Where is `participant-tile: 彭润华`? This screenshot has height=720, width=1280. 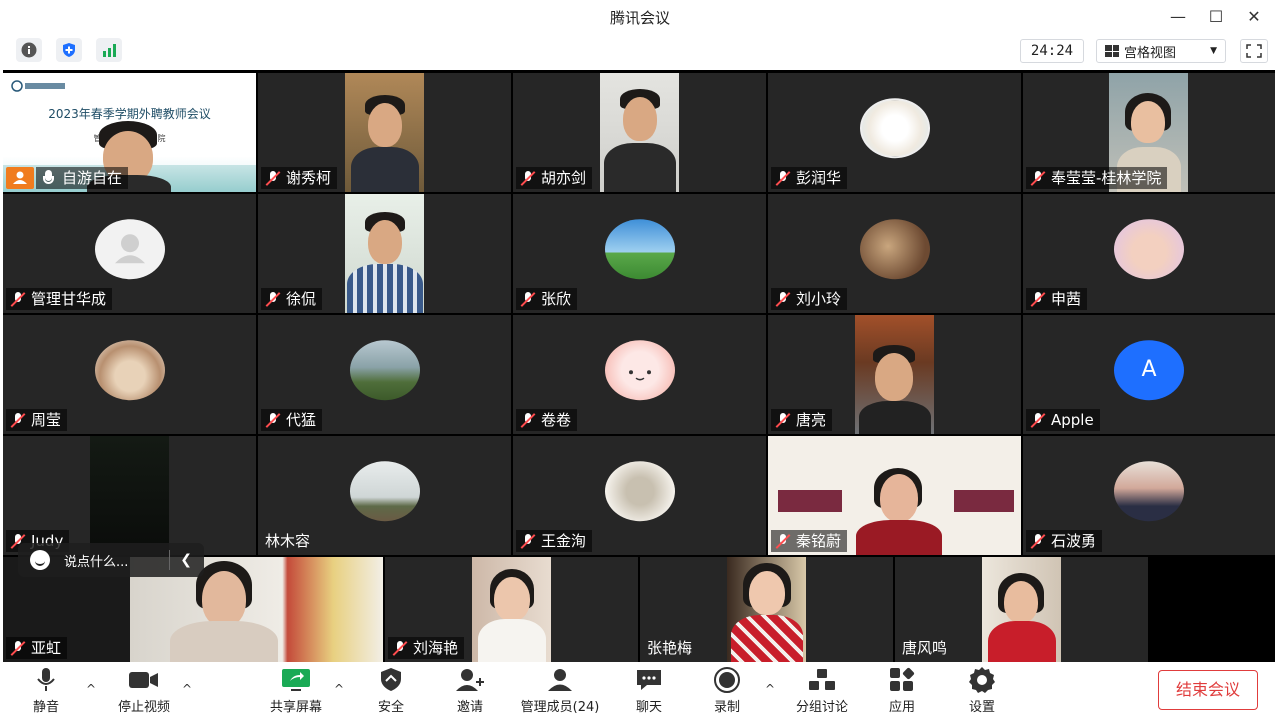 participant-tile: 彭润华 is located at coordinates (894, 132).